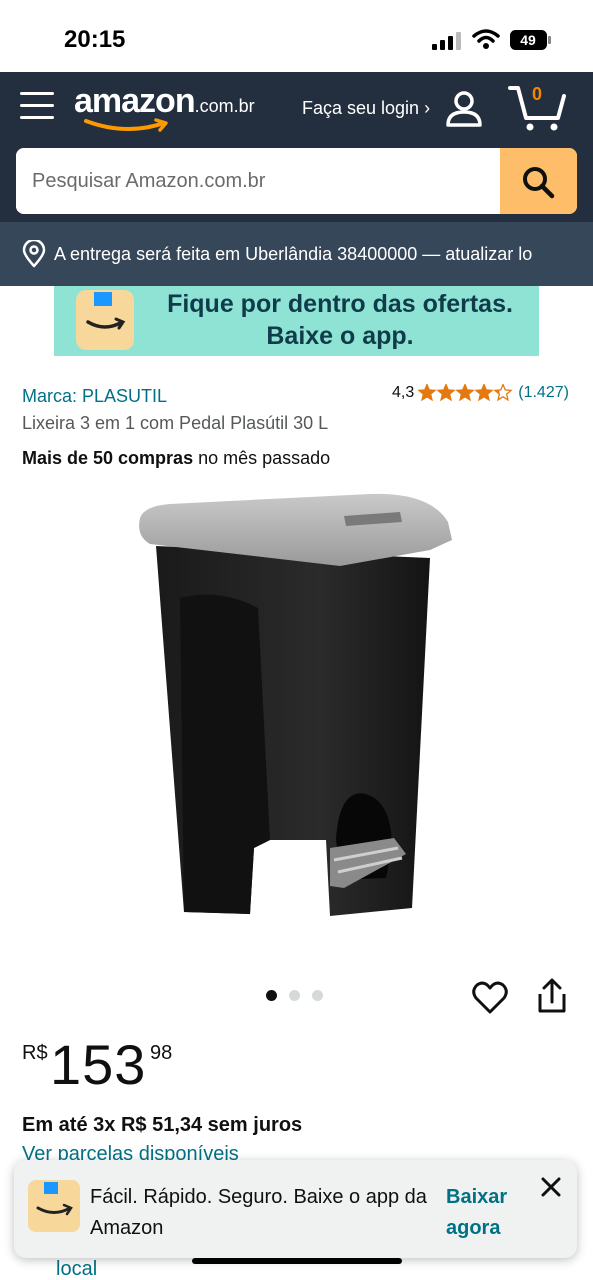 The width and height of the screenshot is (593, 1280). Describe the element at coordinates (95, 39) in the screenshot. I see `status-time: 20:15` at that location.